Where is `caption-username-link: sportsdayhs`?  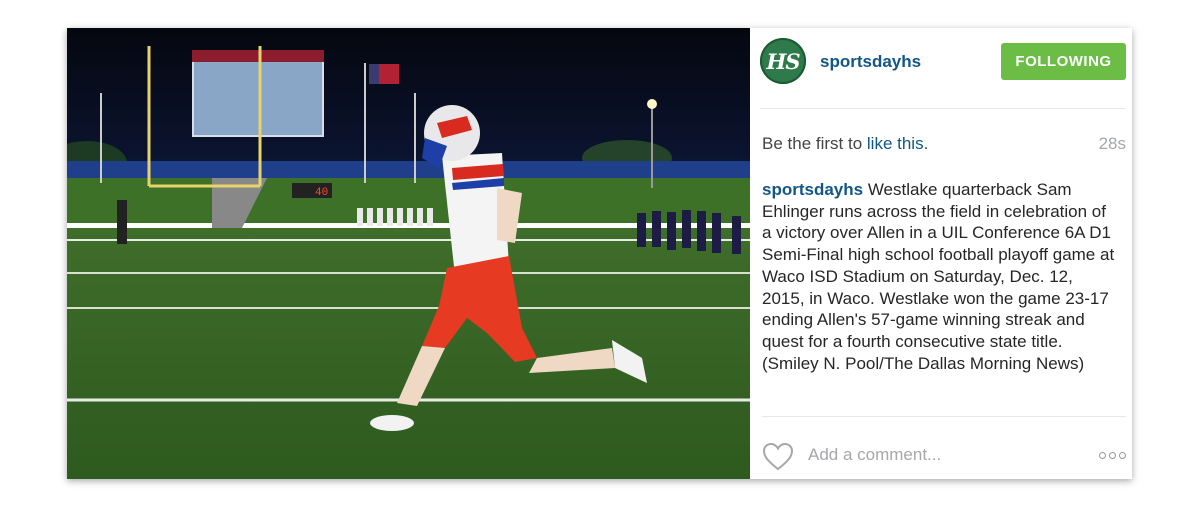 caption-username-link: sportsdayhs is located at coordinates (812, 189).